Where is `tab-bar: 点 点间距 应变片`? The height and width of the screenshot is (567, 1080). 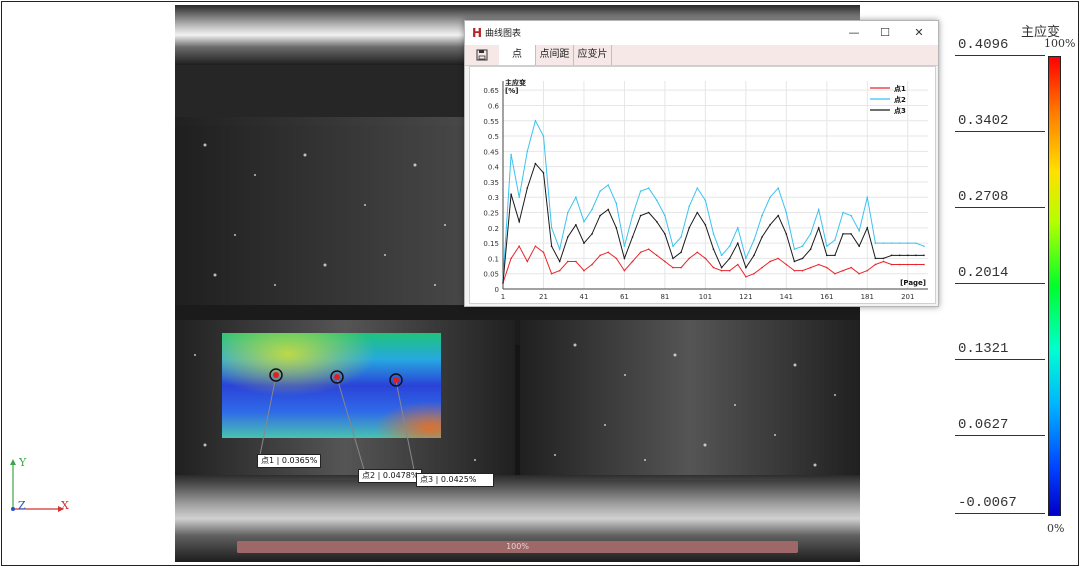
tab-bar: 点 点间距 应变片 is located at coordinates (701, 55).